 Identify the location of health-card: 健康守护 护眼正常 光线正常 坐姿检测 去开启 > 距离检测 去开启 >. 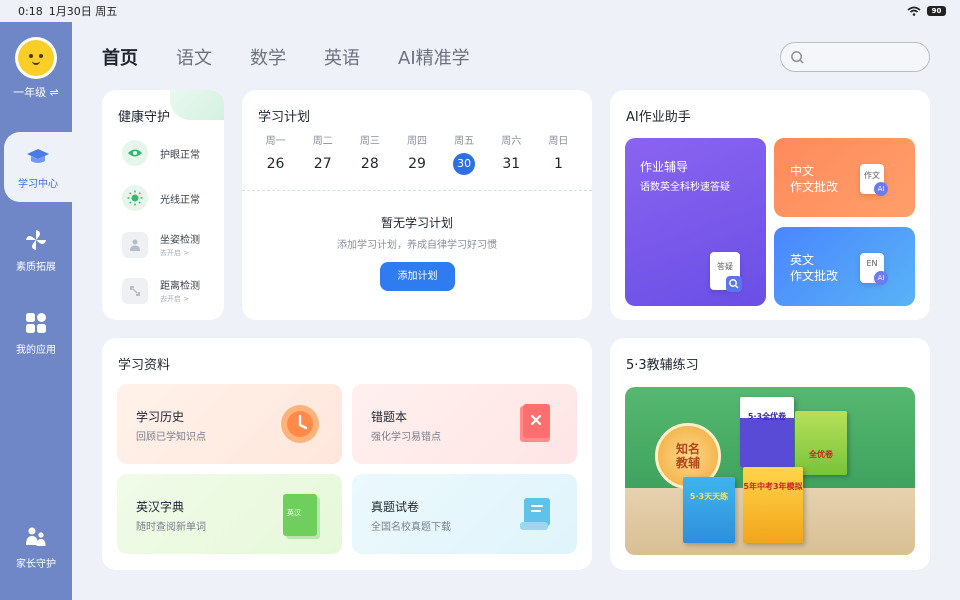
(163, 205).